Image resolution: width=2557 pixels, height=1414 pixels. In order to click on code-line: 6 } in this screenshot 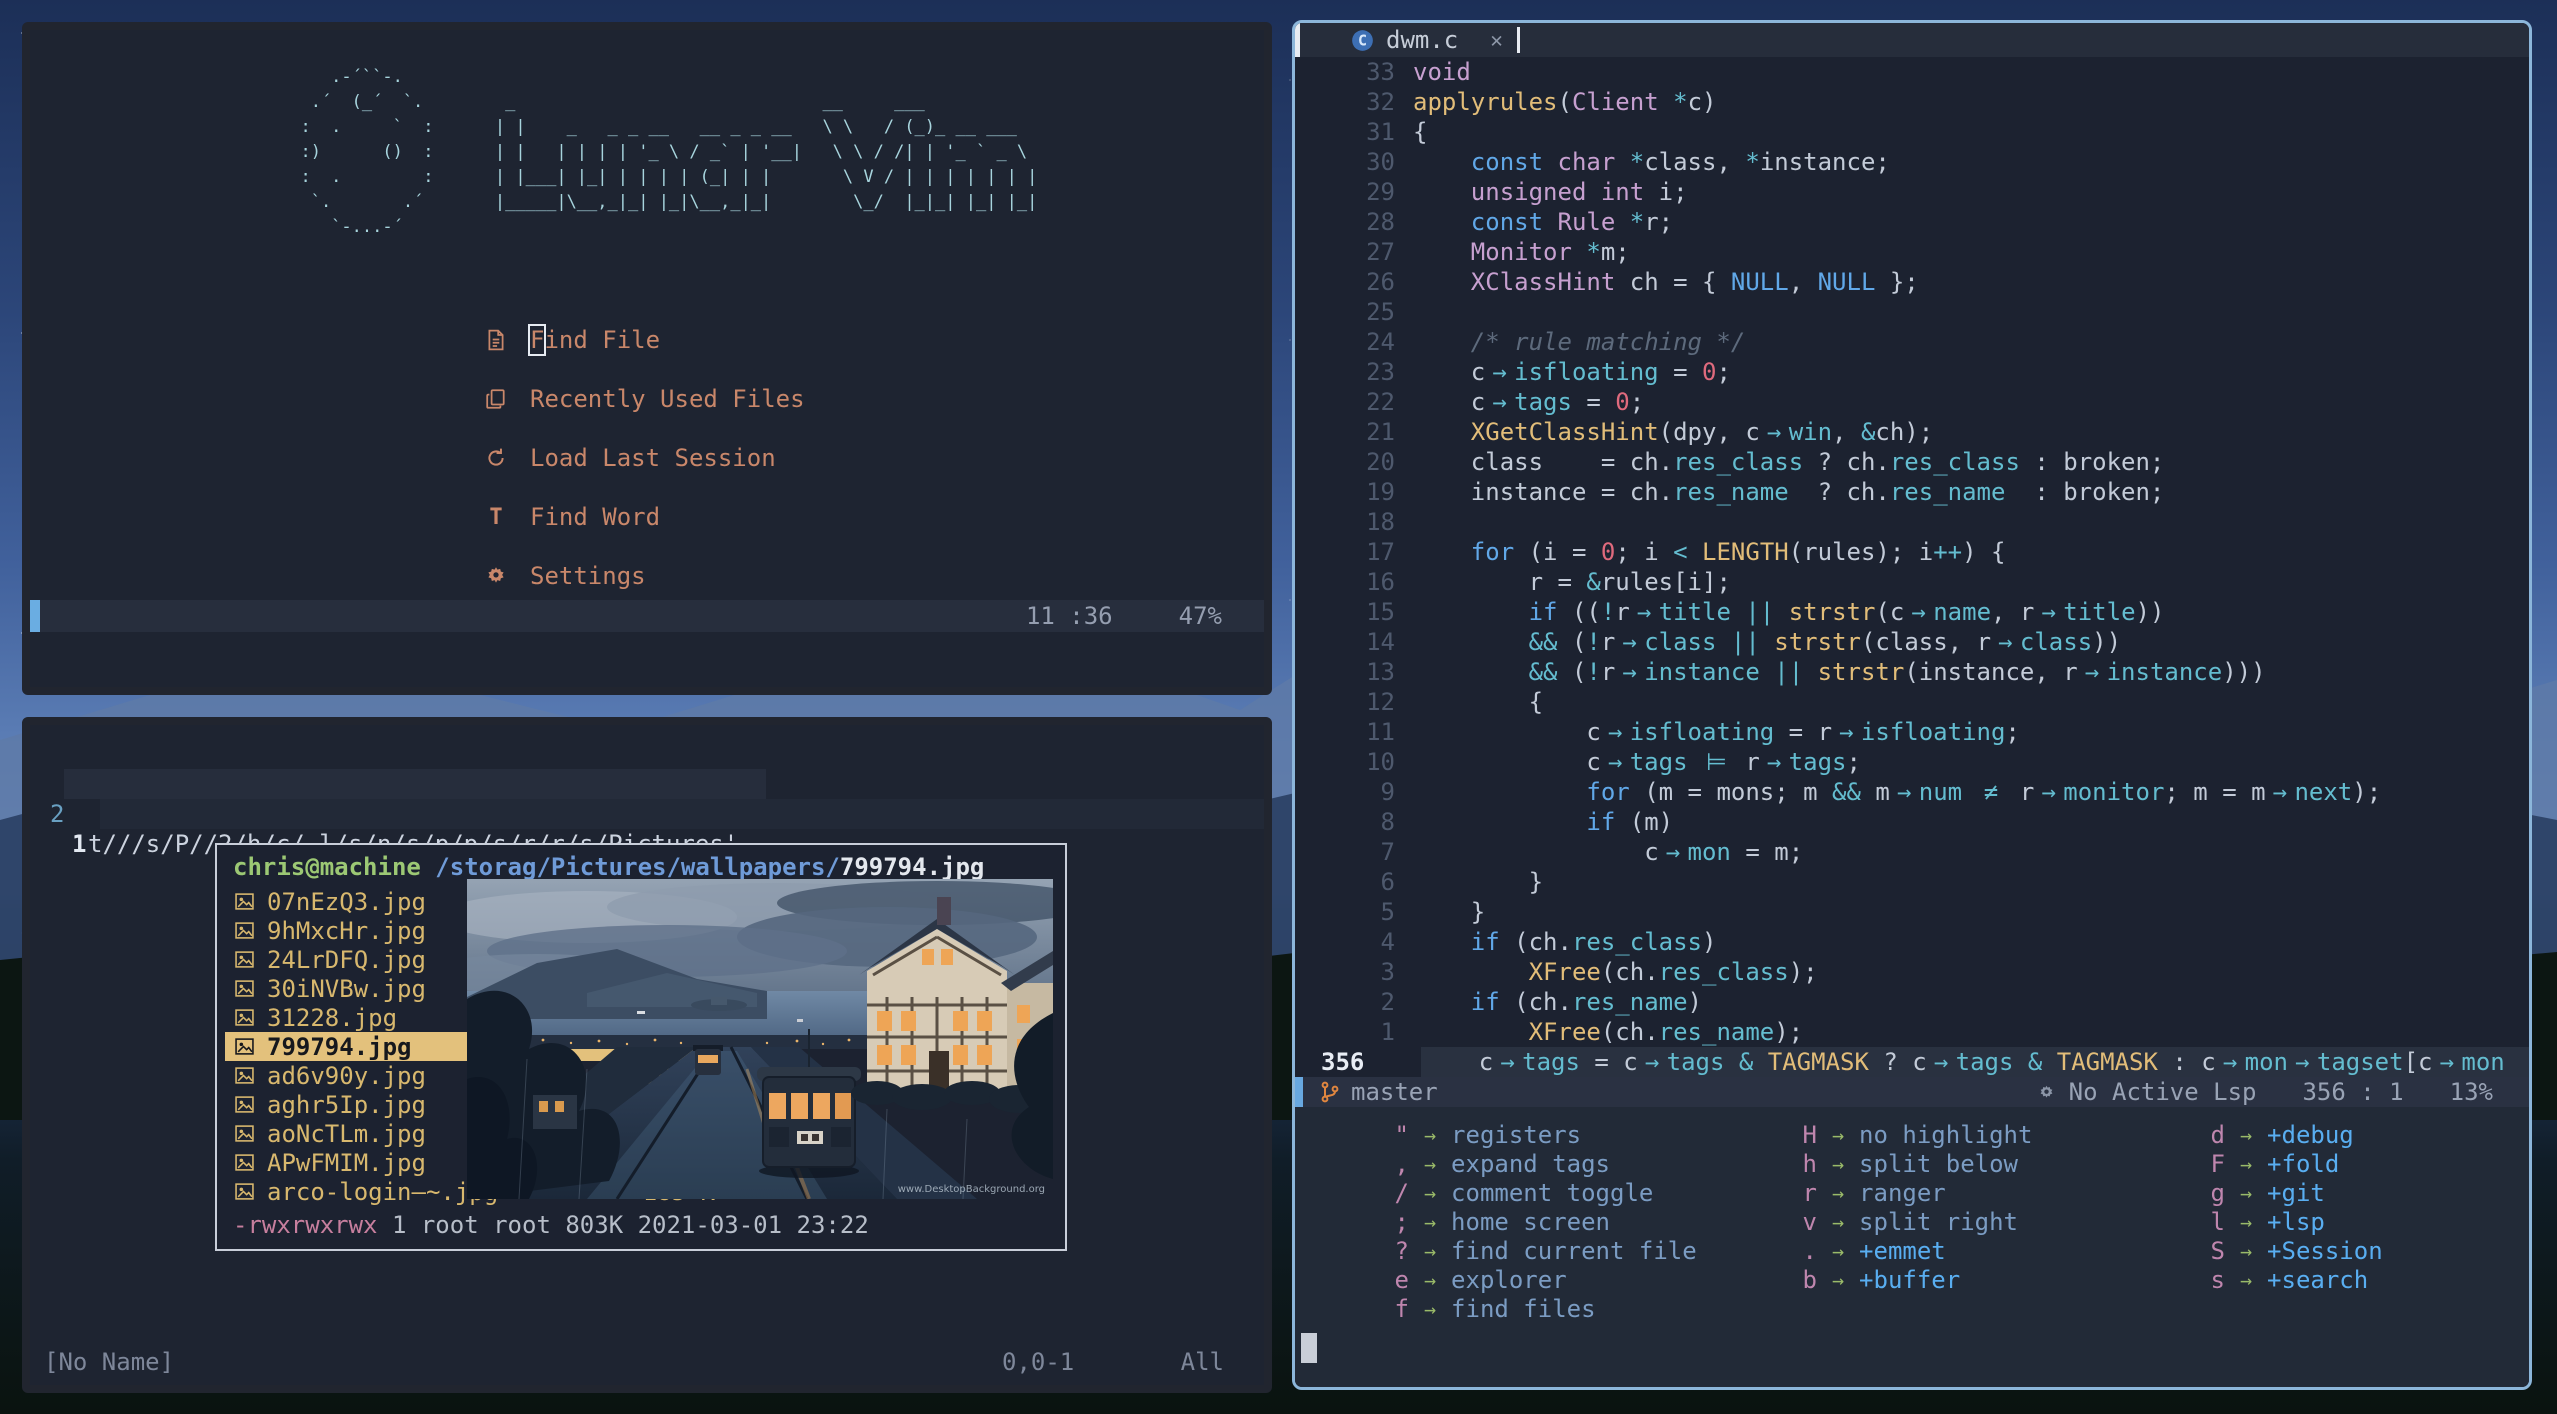, I will do `click(1912, 882)`.